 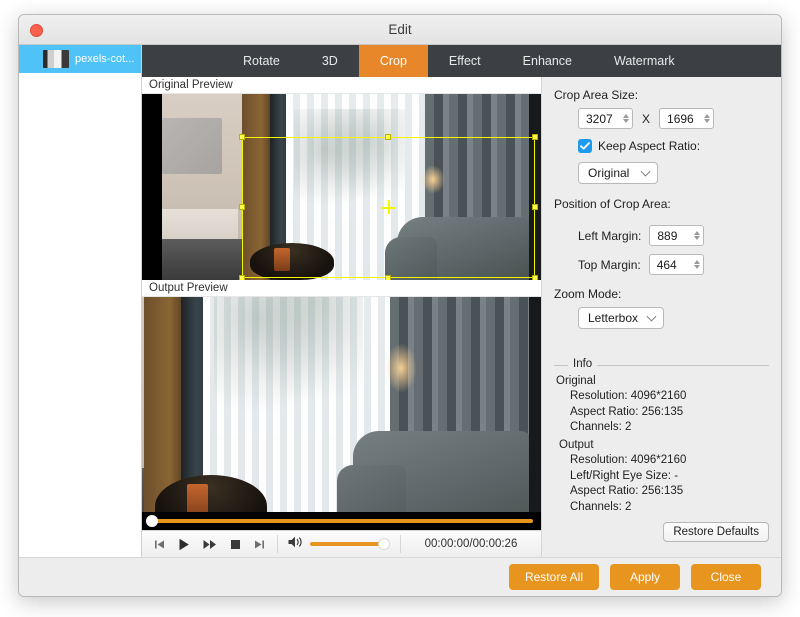 I want to click on keep-aspect-ratio-row: Keep Aspect Ratio:, so click(x=673, y=146).